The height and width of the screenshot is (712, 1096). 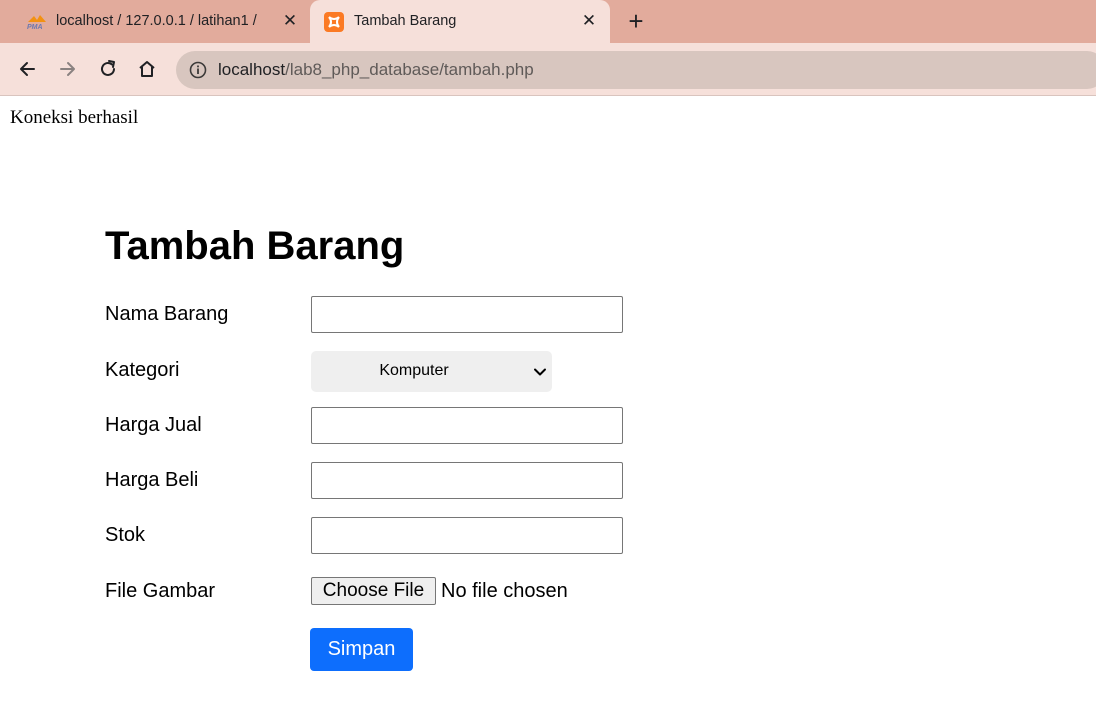 I want to click on tab-tambah-barang: Tambah Barang ✕, so click(x=460, y=21).